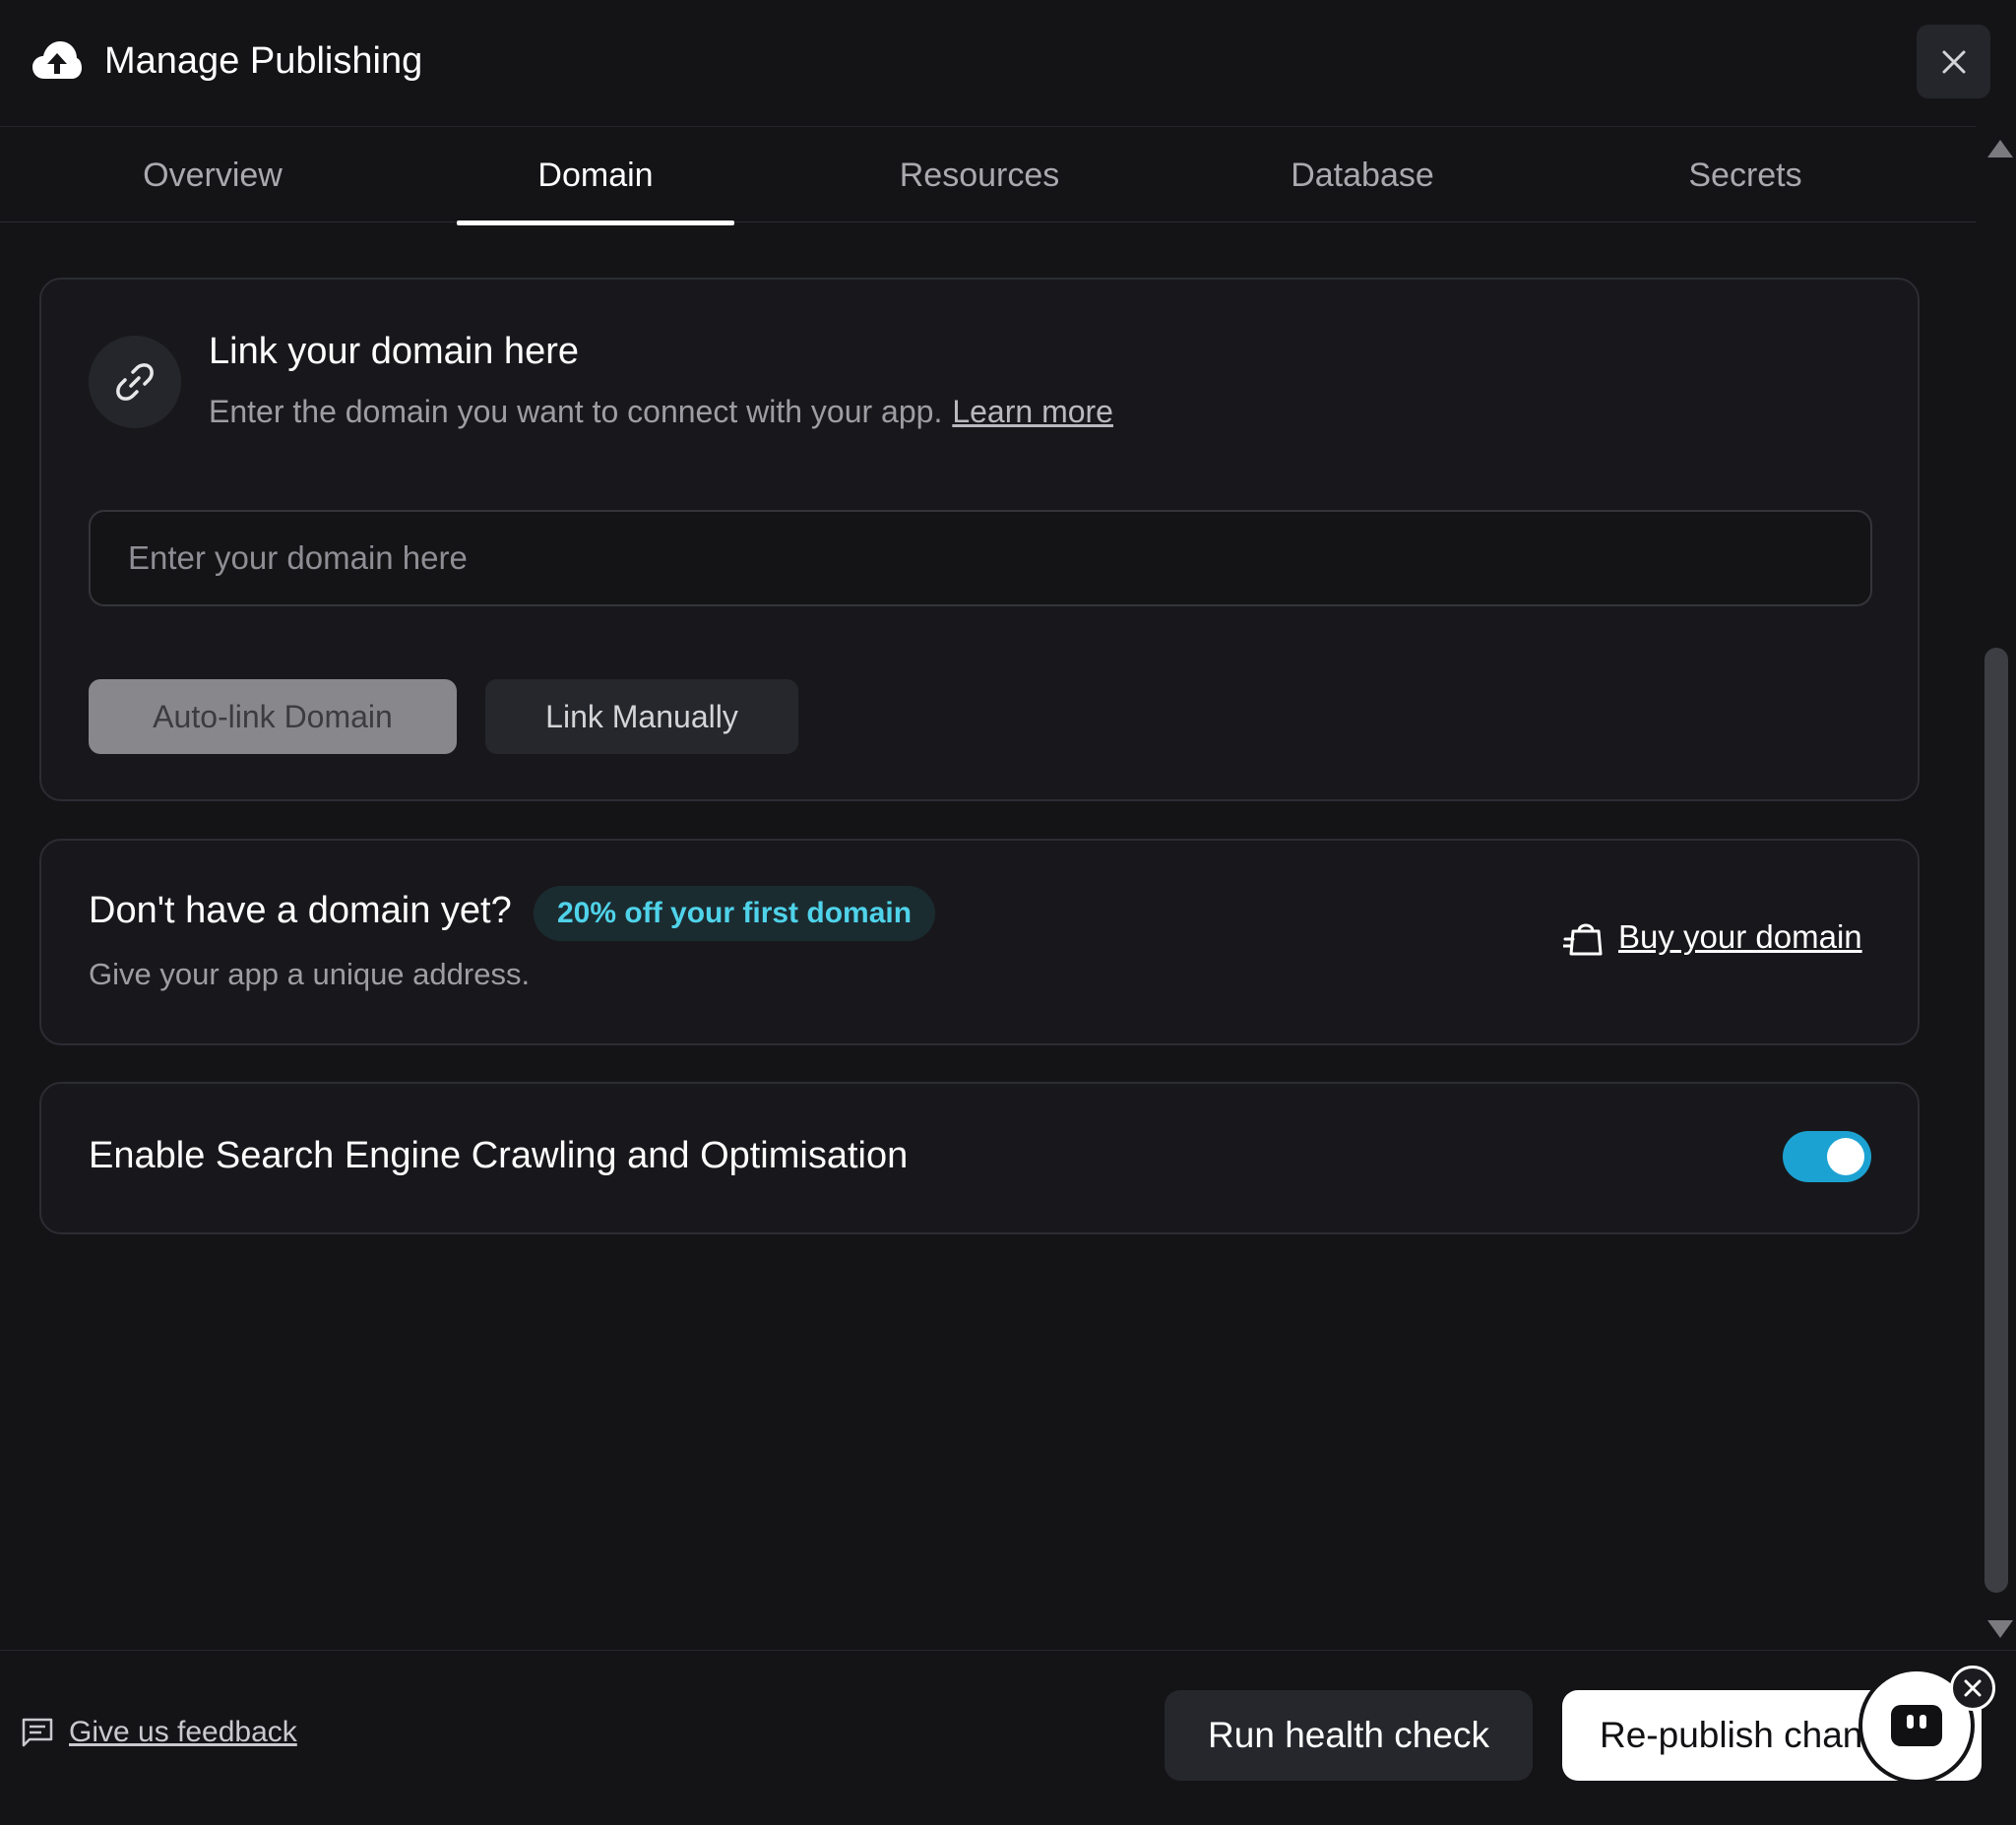 The image size is (2016, 1825). I want to click on link-icon, so click(135, 382).